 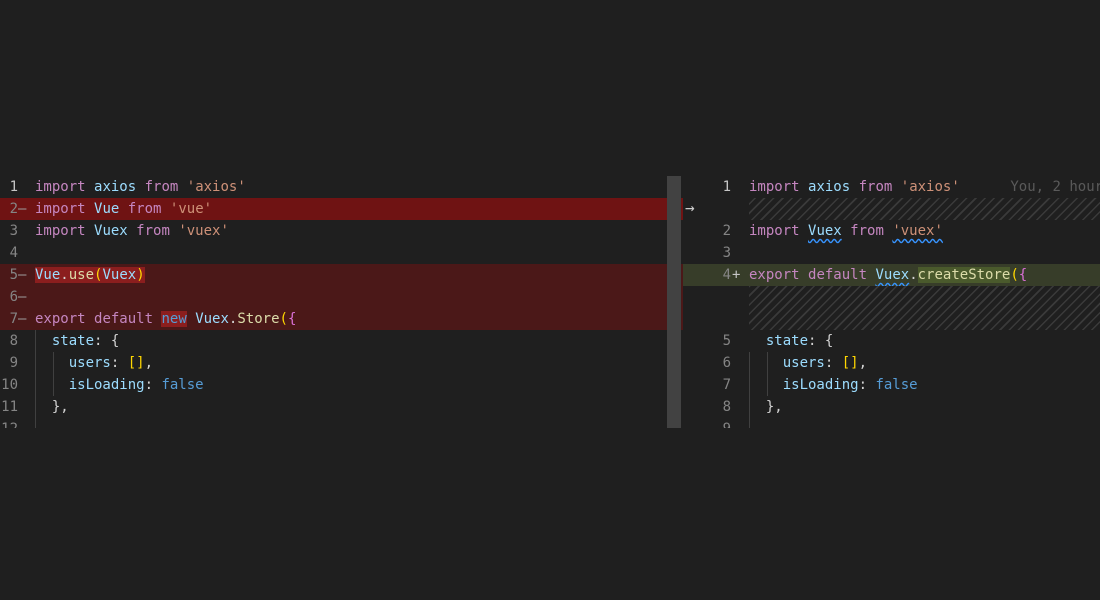 What do you see at coordinates (891, 363) in the screenshot?
I see `code-line-6: 6 users: [],` at bounding box center [891, 363].